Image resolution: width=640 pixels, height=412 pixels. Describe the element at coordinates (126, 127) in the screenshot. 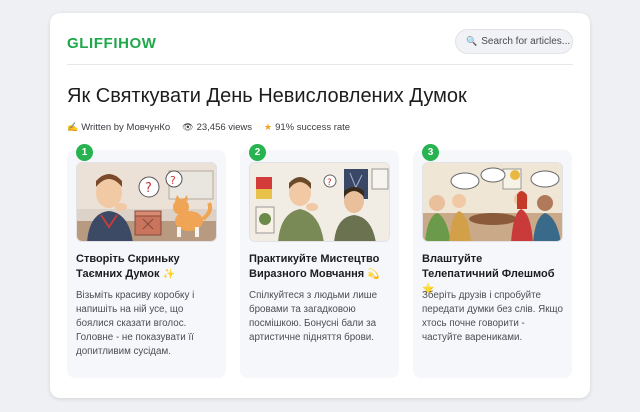

I see `author-text: Written by МовчунКо` at that location.